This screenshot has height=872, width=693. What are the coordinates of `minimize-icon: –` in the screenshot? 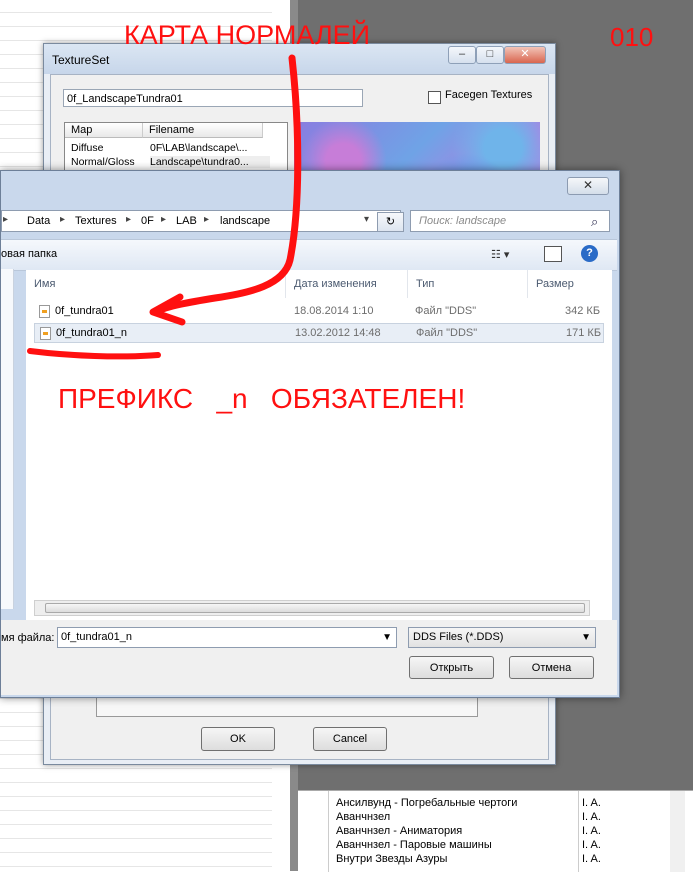 It's located at (462, 54).